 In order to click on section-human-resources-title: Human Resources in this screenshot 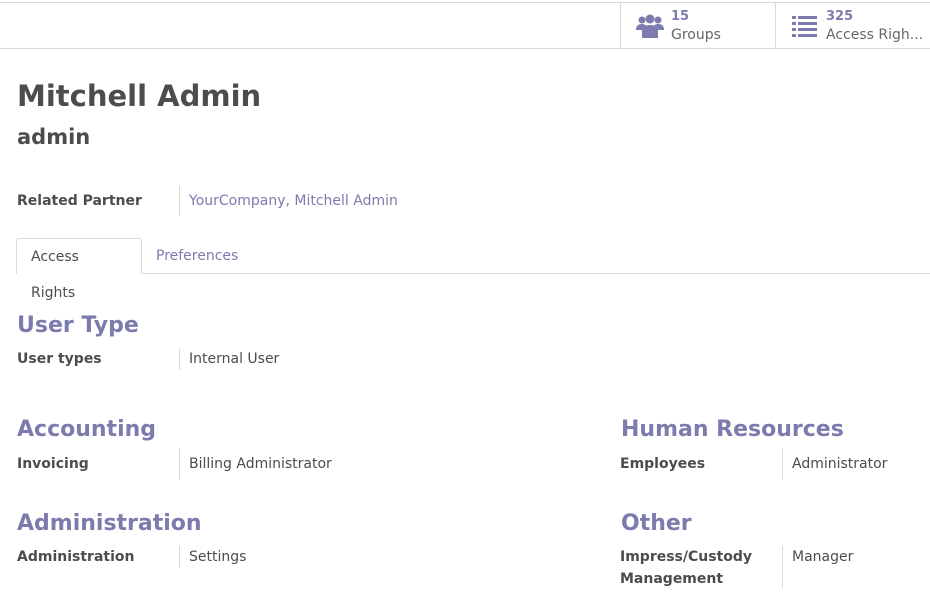, I will do `click(732, 429)`.